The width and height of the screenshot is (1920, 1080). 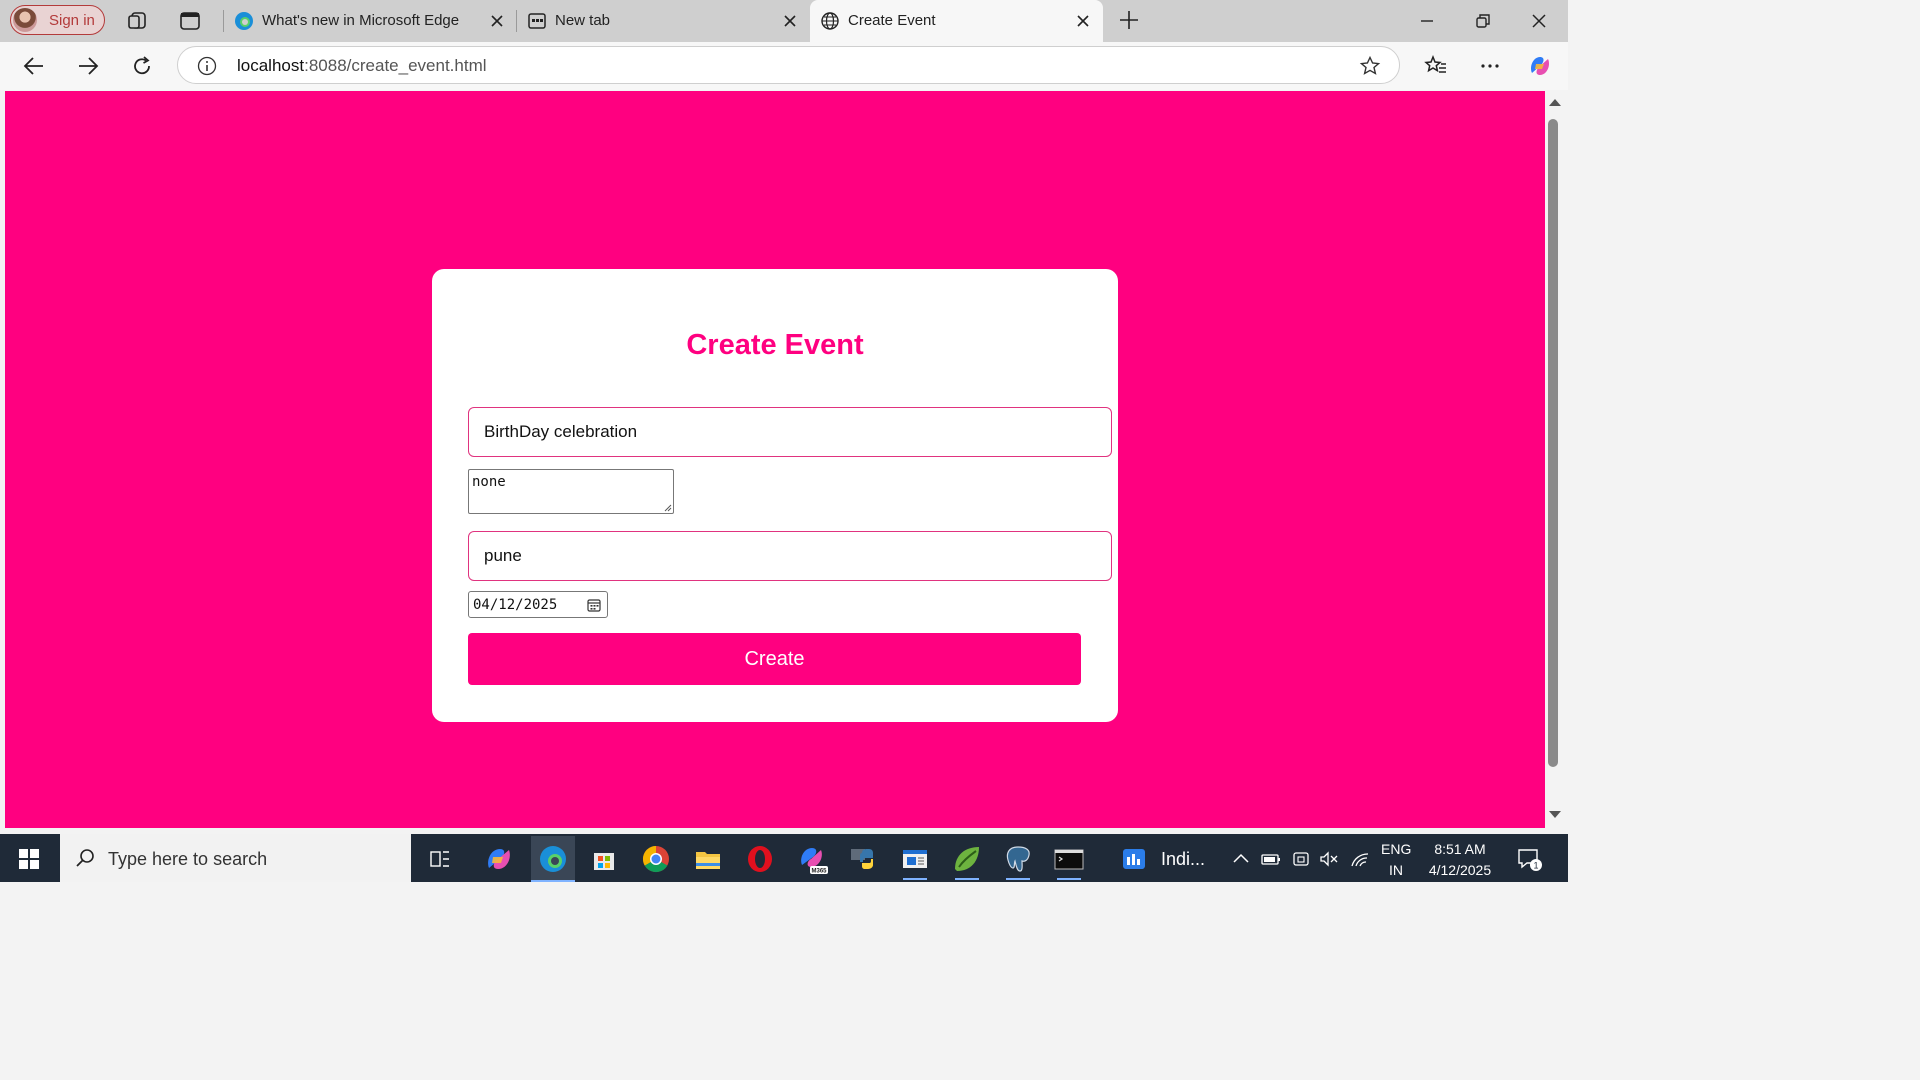 I want to click on chrome-icon, so click(x=656, y=859).